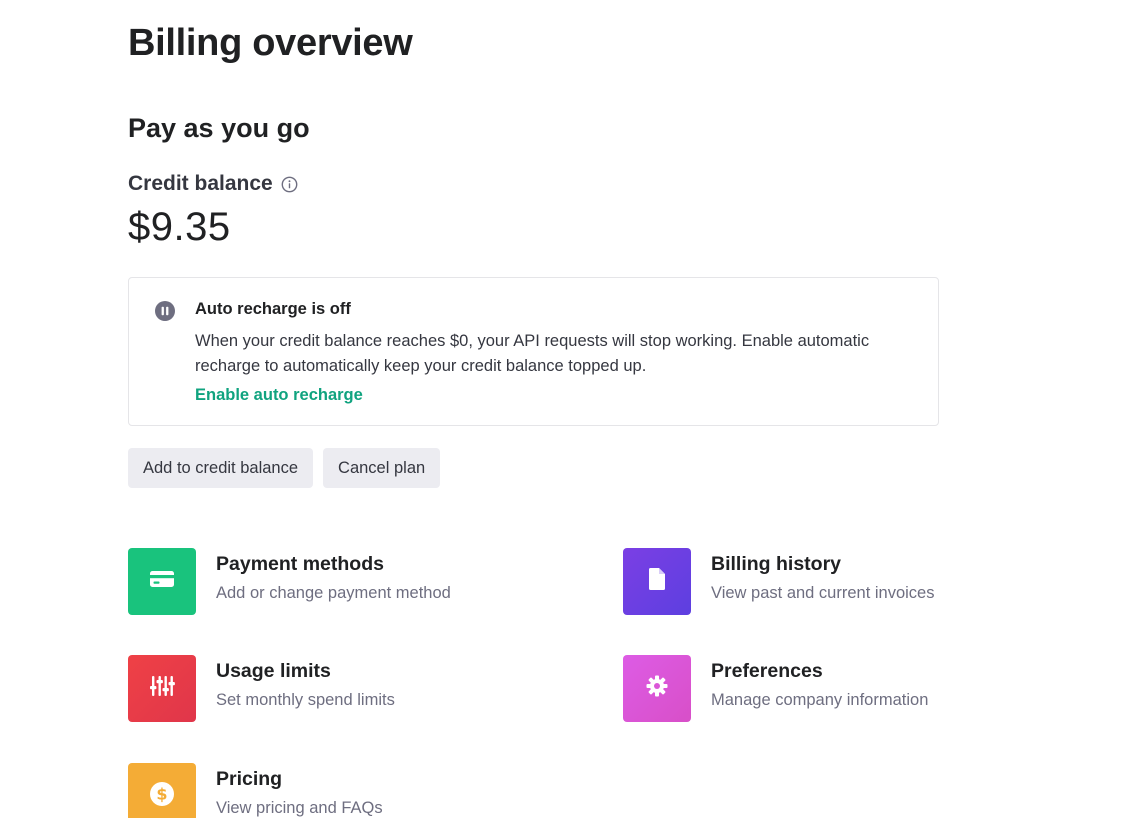 Image resolution: width=1128 pixels, height=818 pixels. I want to click on notice-title: Auto recharge is off, so click(273, 309).